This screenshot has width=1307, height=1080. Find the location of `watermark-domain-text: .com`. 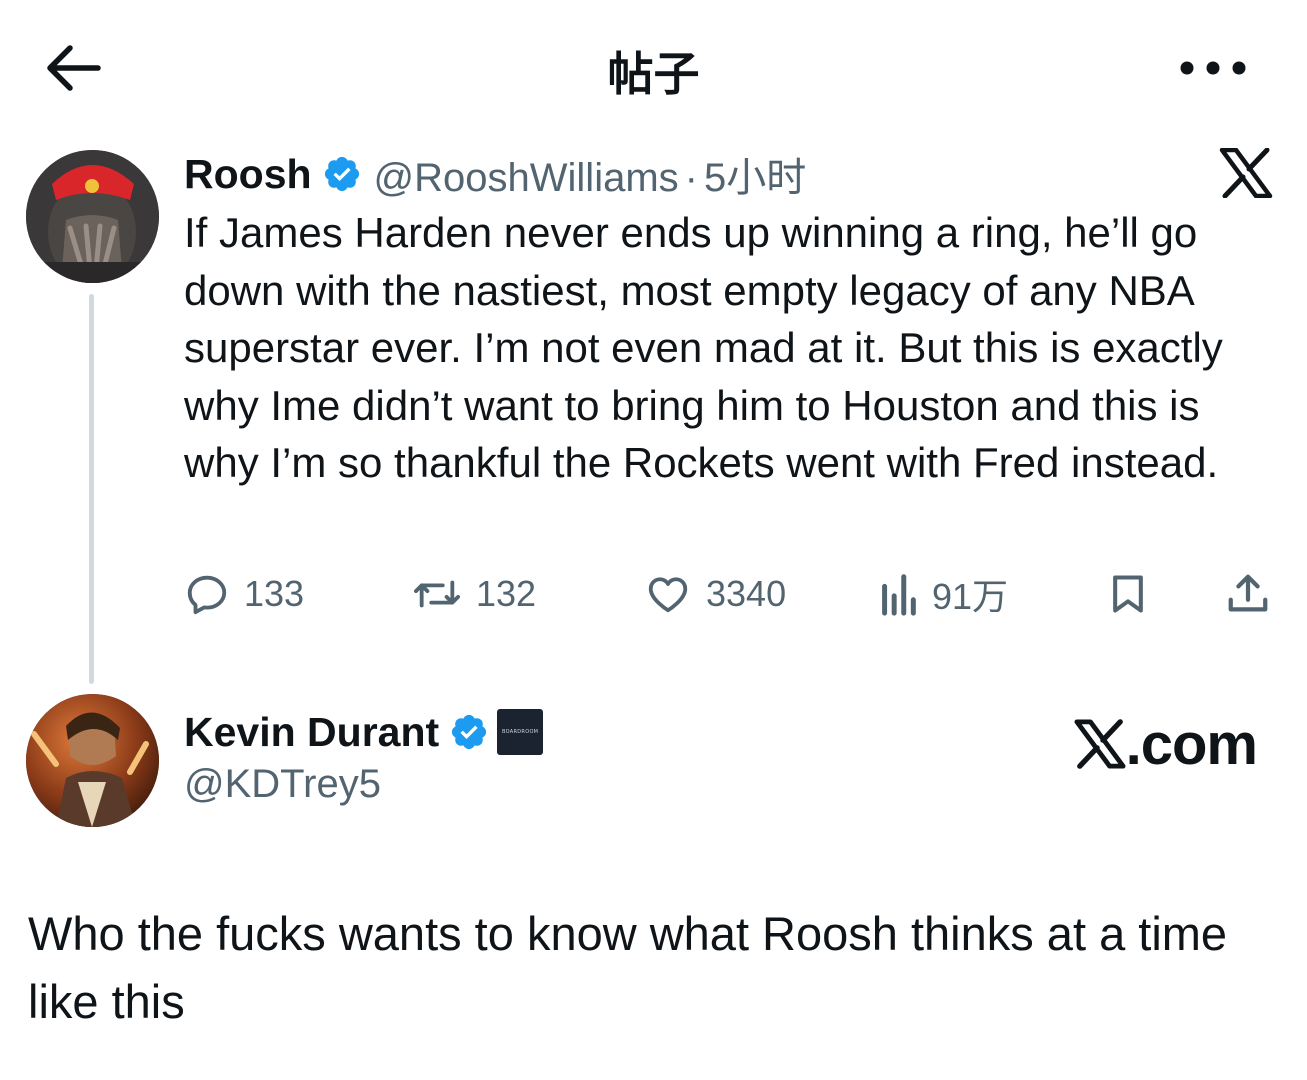

watermark-domain-text: .com is located at coordinates (1191, 744).